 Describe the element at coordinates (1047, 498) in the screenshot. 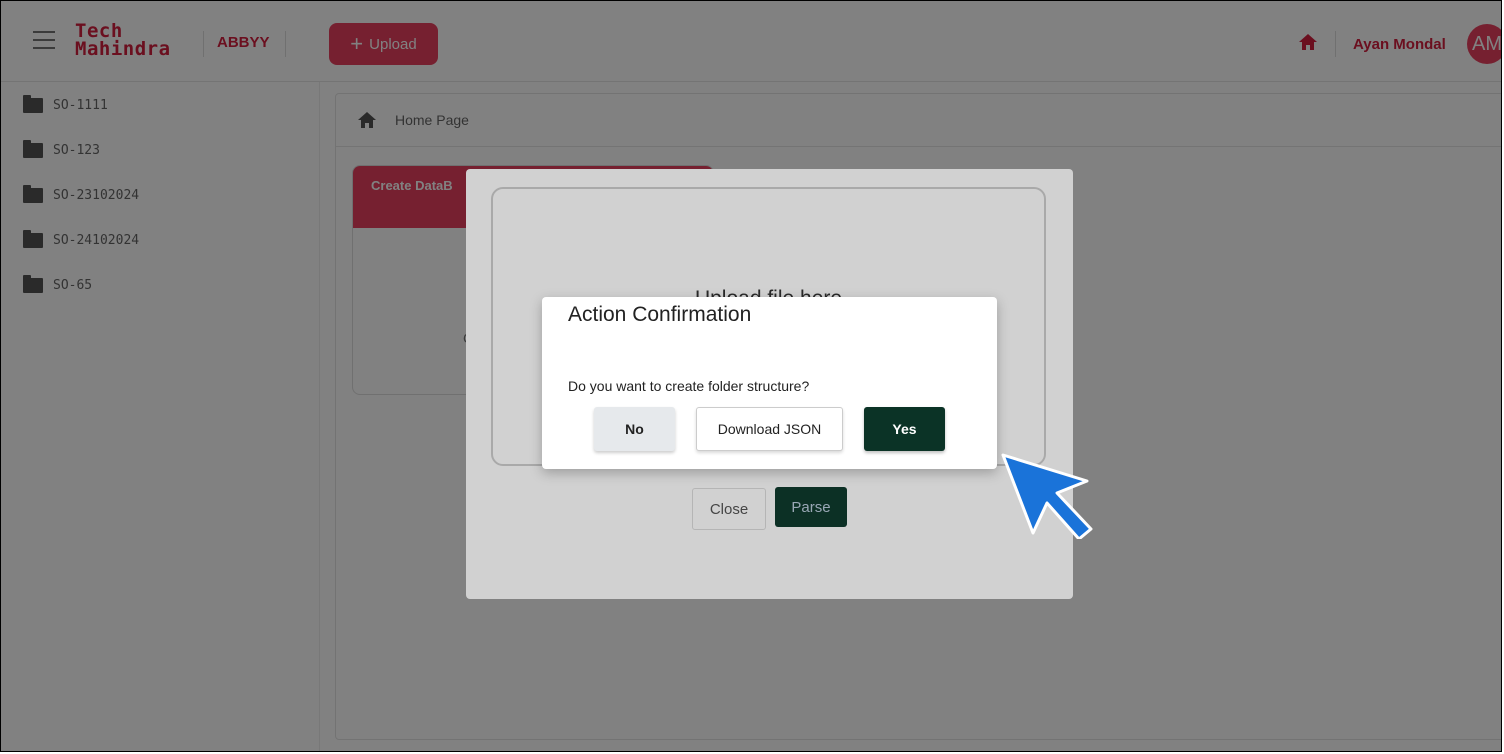

I see `pointer-arrow-icon` at that location.